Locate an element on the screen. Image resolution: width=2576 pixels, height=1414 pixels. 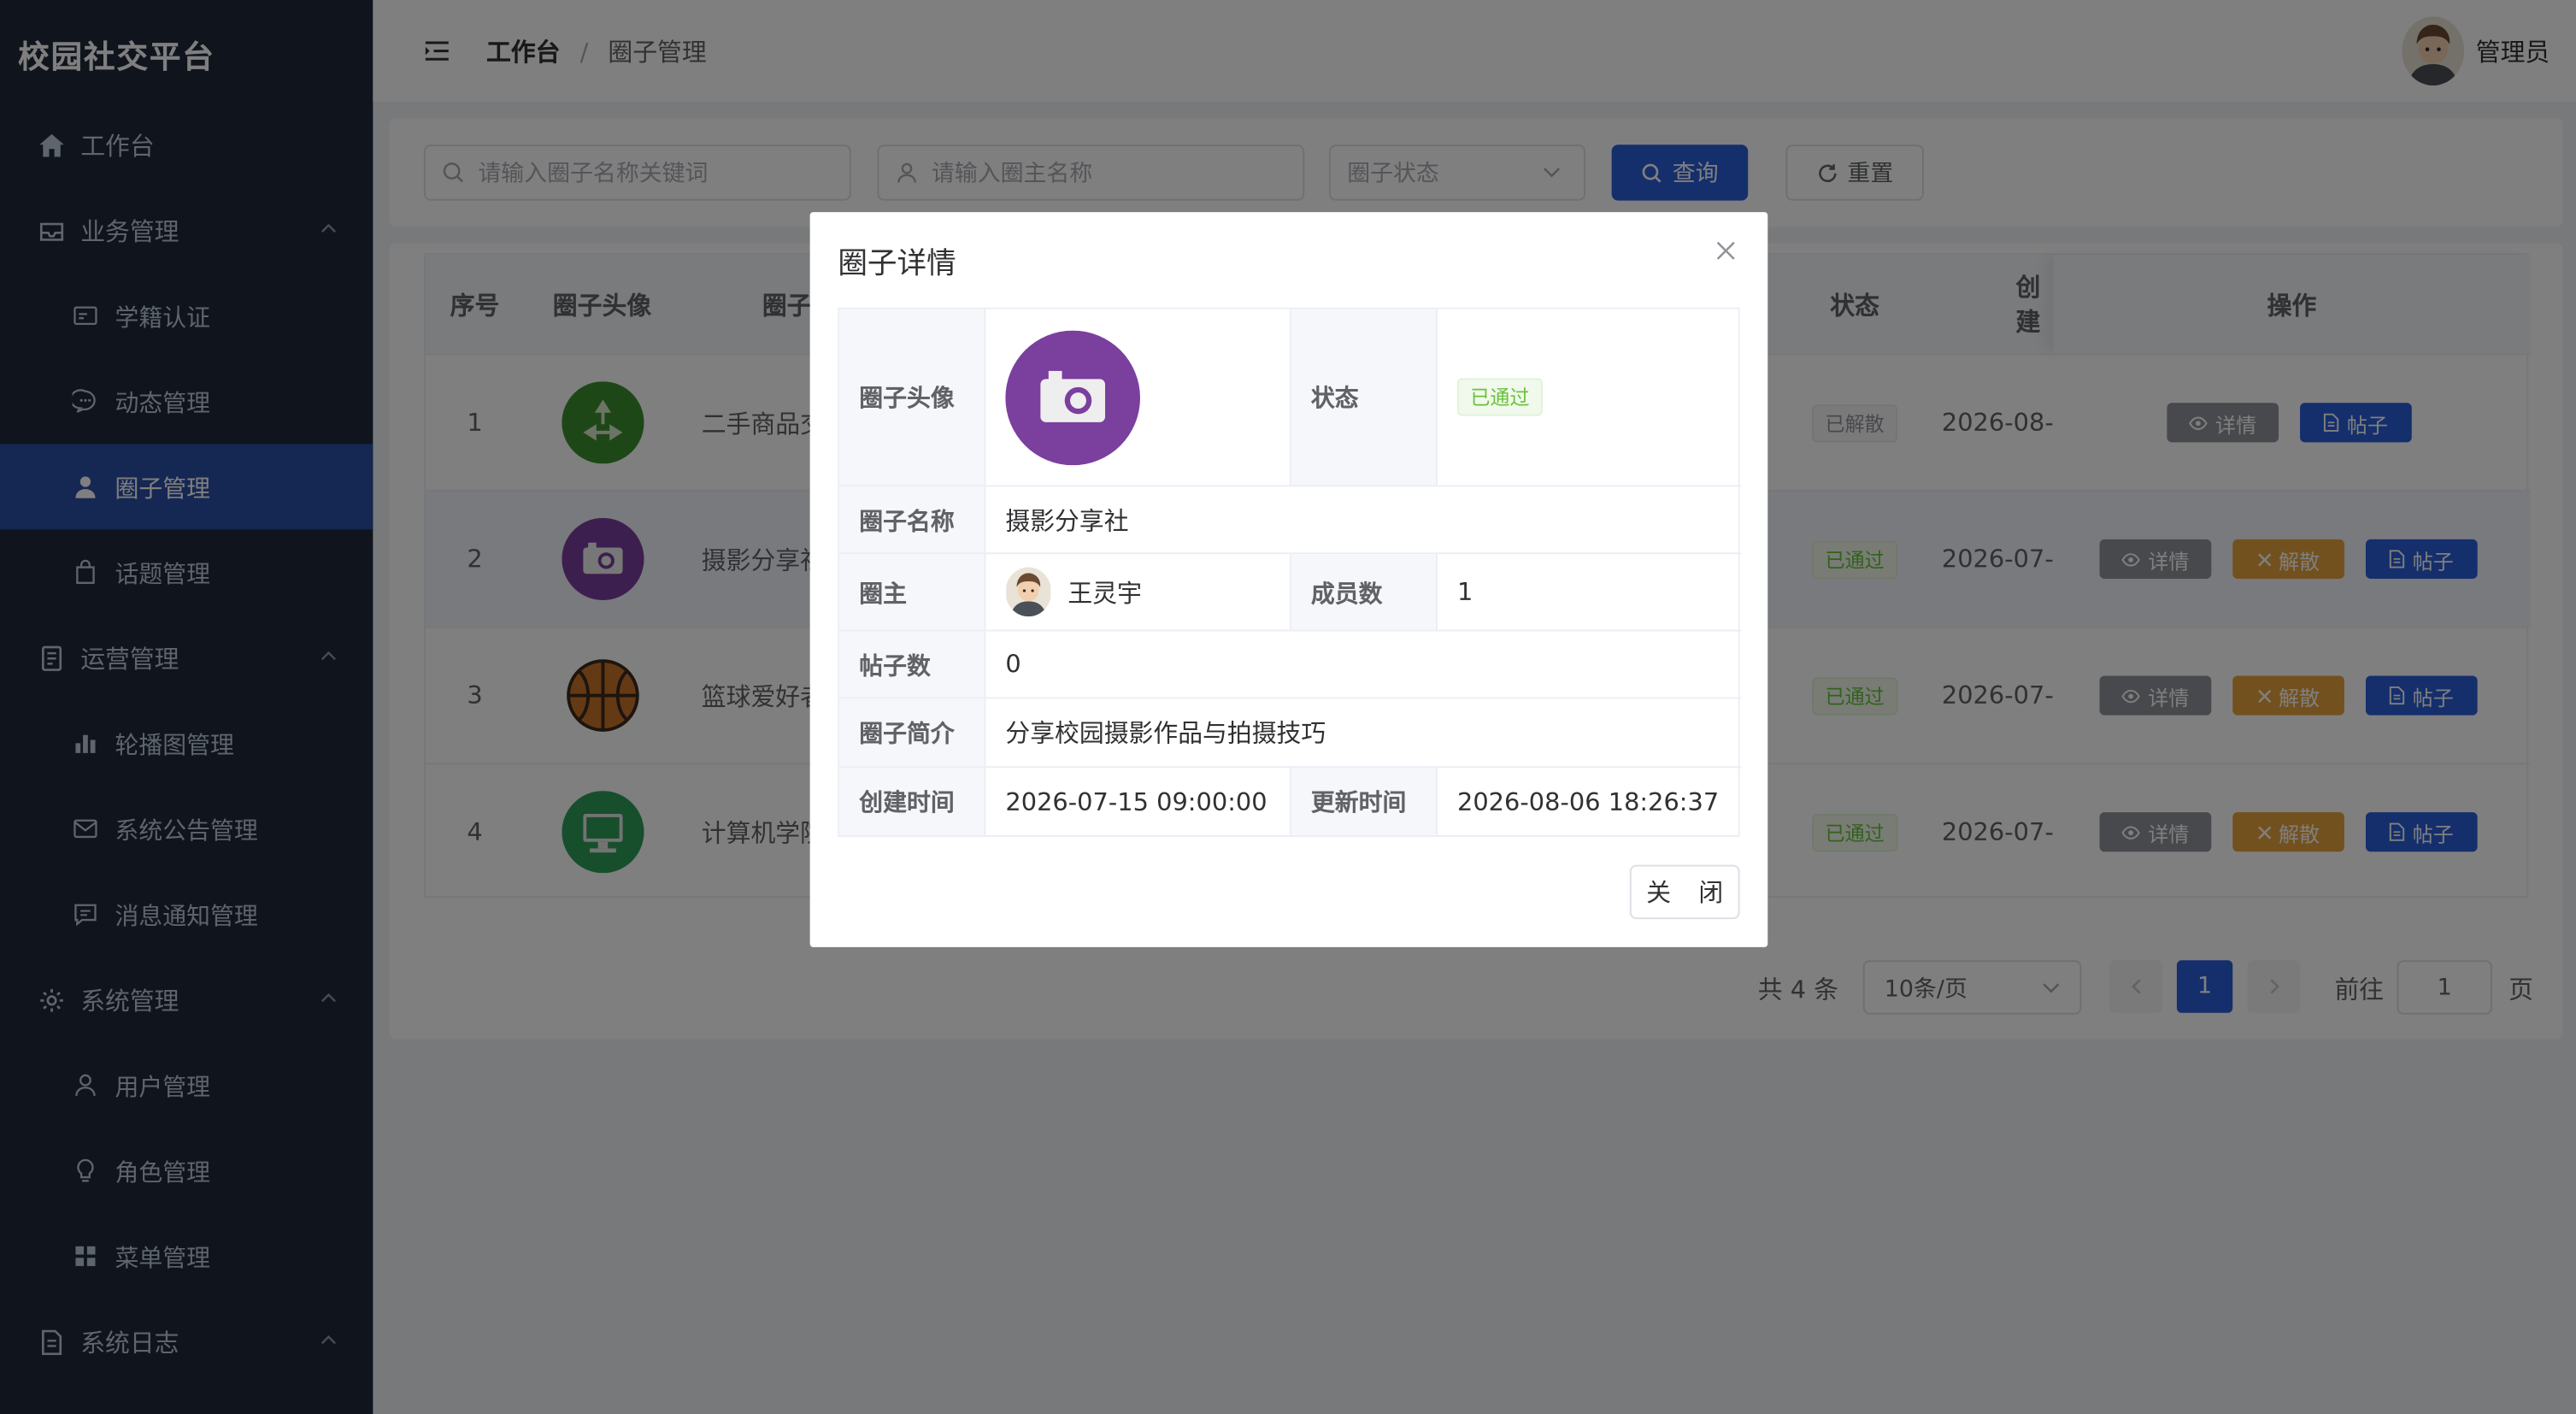
close-button: 关 闭 is located at coordinates (1684, 892).